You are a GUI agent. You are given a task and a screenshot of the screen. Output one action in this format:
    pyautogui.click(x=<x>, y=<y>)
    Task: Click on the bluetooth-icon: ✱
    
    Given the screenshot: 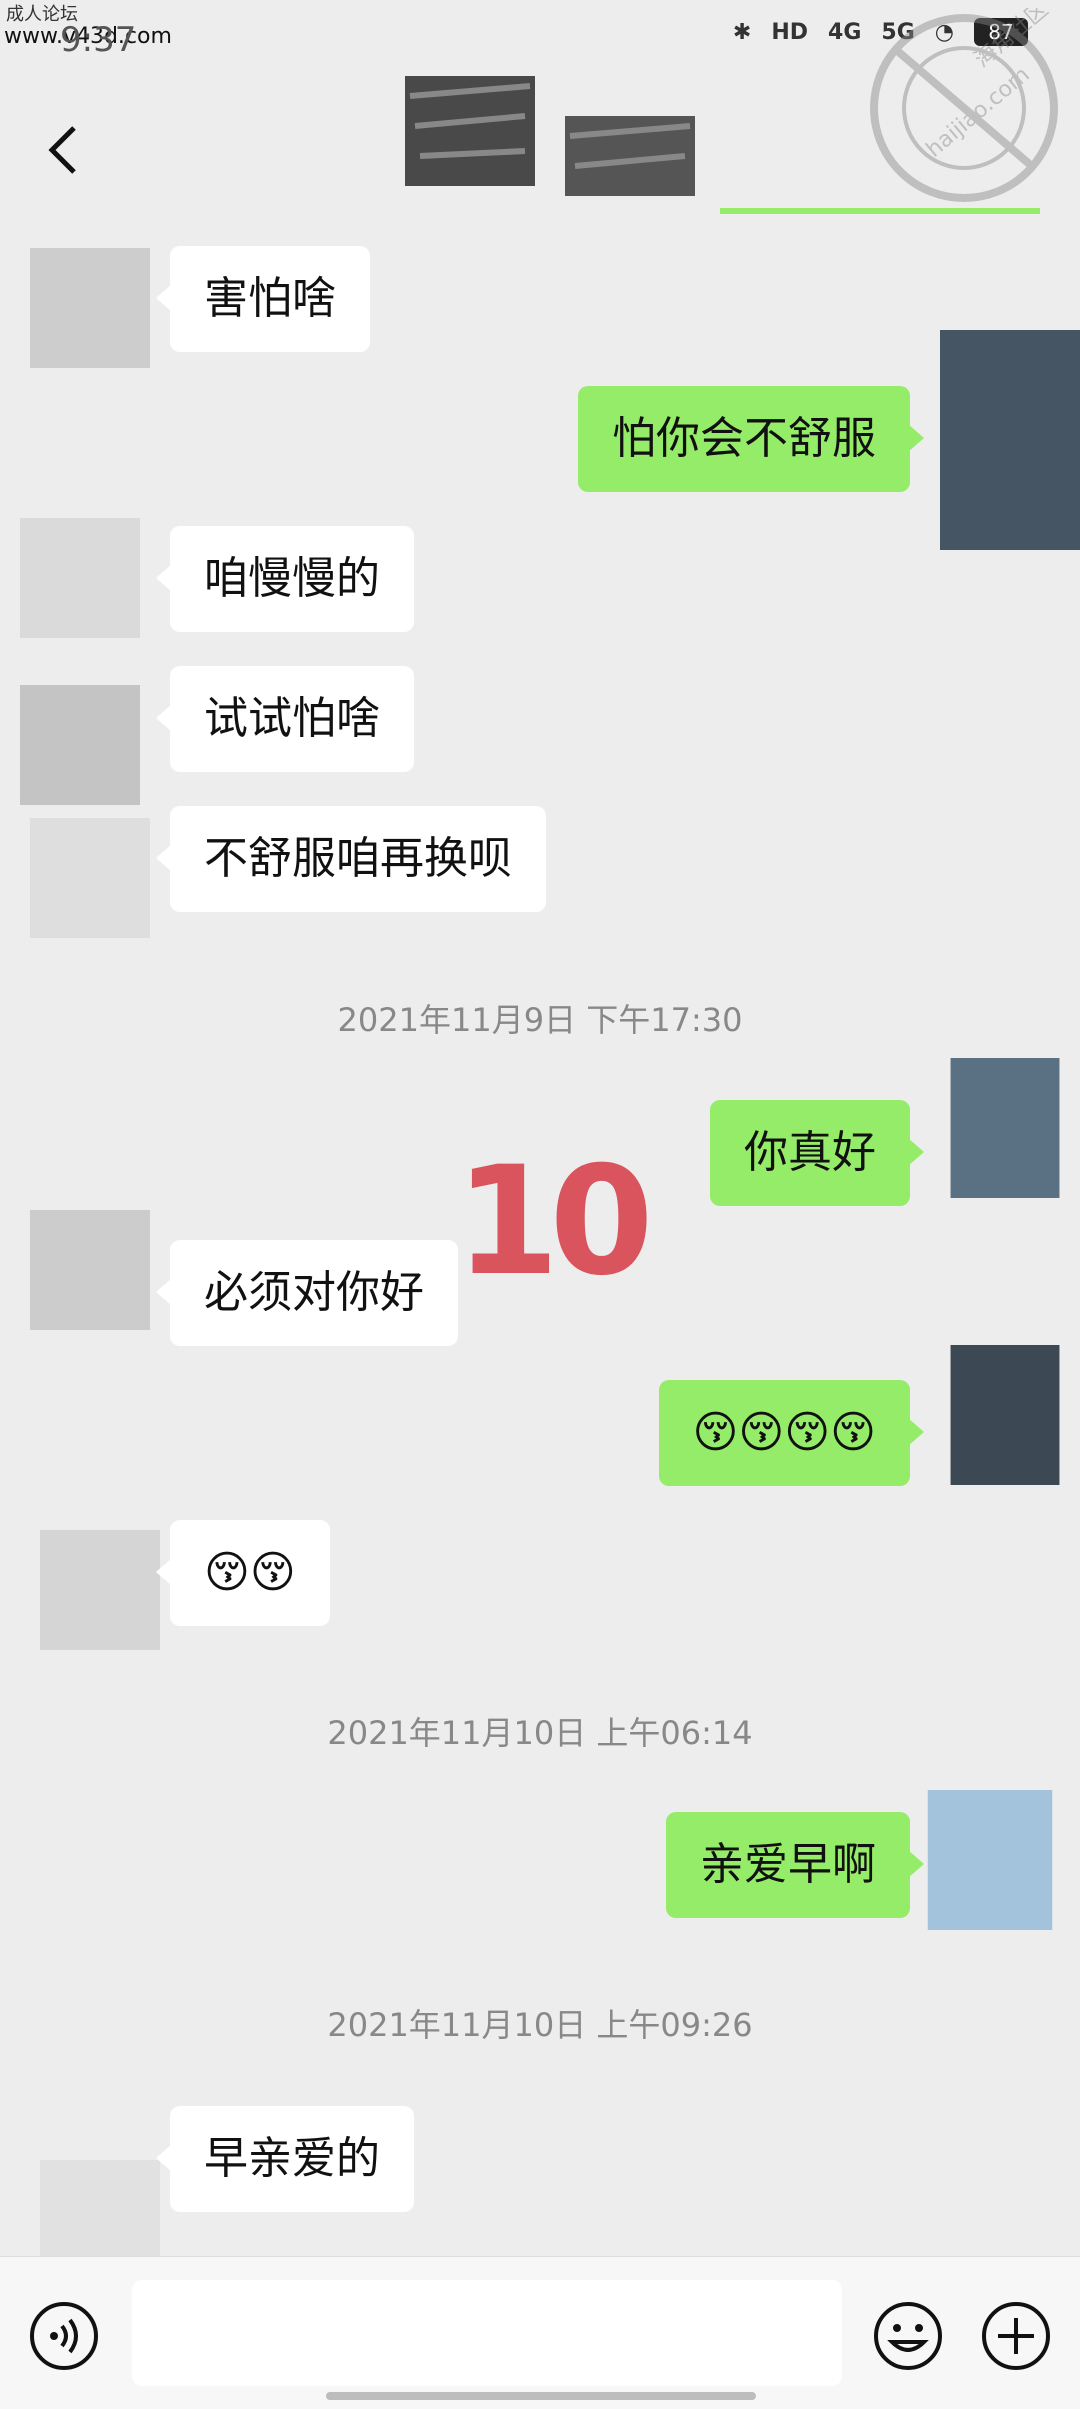 What is the action you would take?
    pyautogui.click(x=742, y=32)
    